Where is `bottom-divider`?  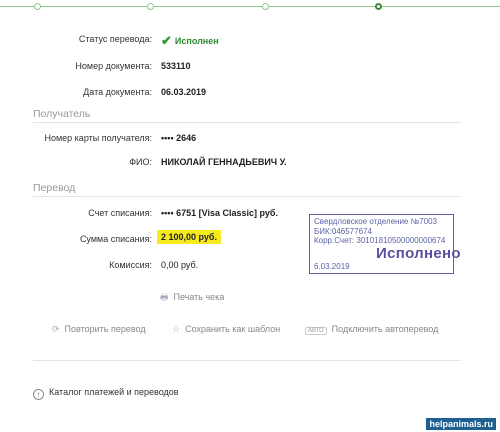 bottom-divider is located at coordinates (247, 360).